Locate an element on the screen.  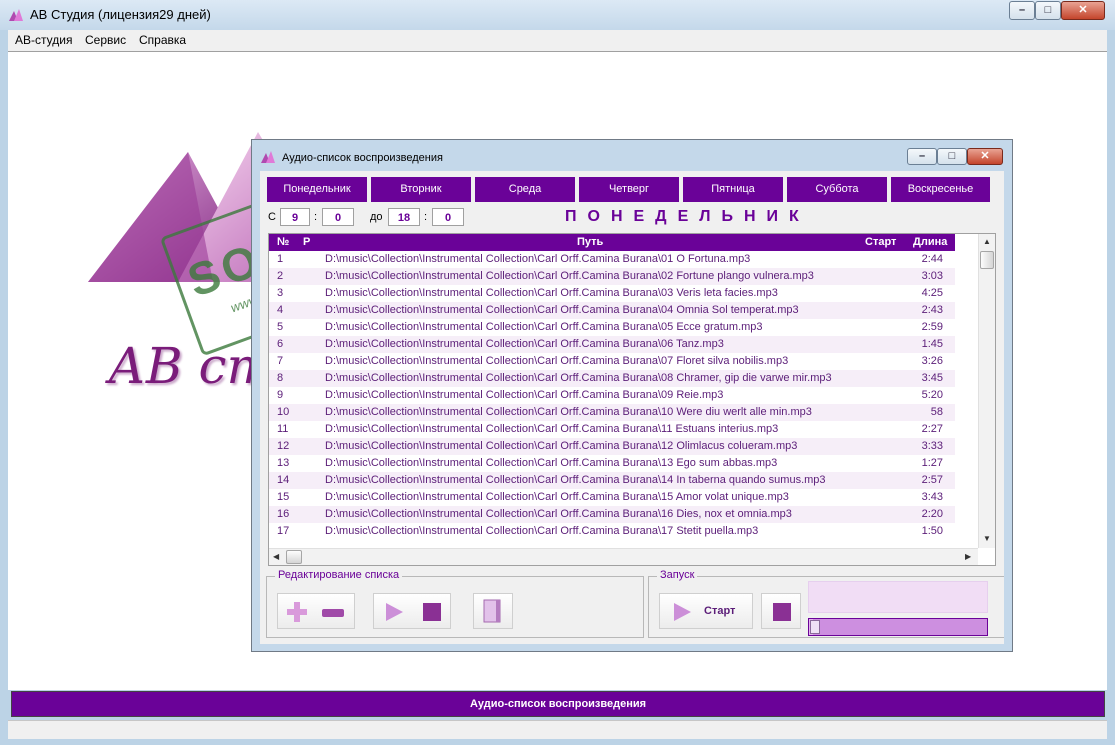
to-label: до is located at coordinates (376, 217).